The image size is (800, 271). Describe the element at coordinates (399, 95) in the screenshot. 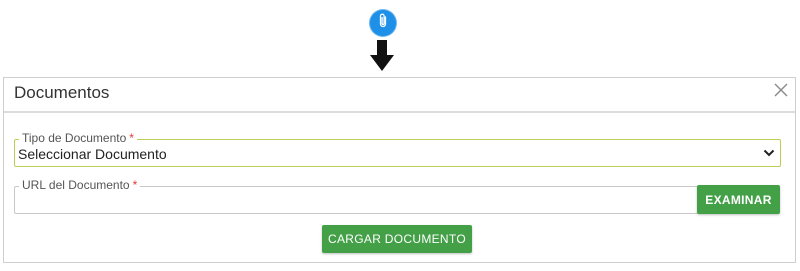

I see `modal-header: Documentos` at that location.